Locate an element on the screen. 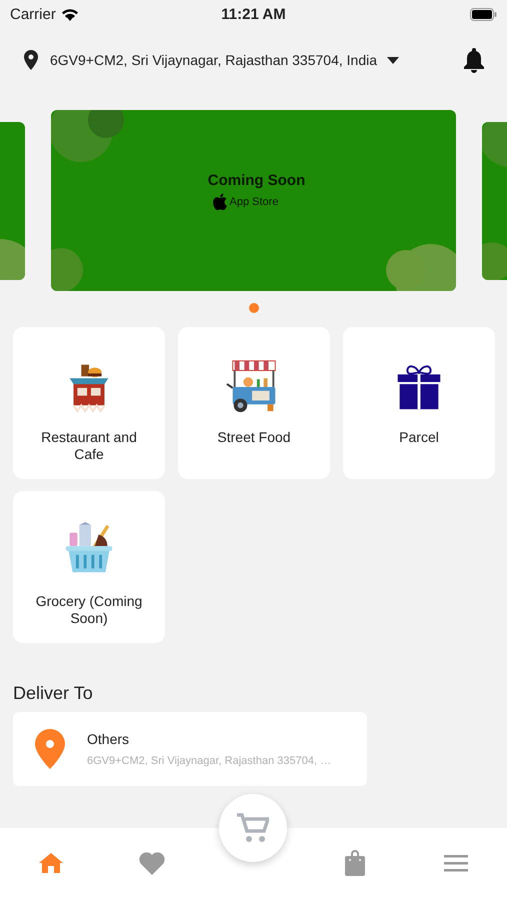 The height and width of the screenshot is (900, 507). carrier-label: Carrier is located at coordinates (33, 14).